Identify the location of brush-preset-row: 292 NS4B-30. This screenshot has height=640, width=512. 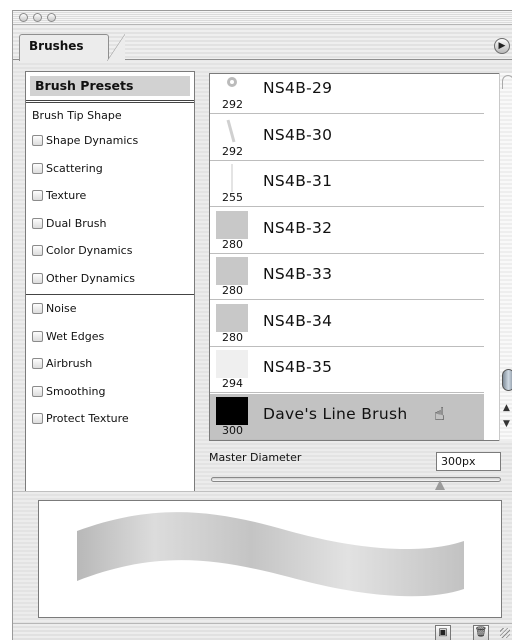
(347, 137).